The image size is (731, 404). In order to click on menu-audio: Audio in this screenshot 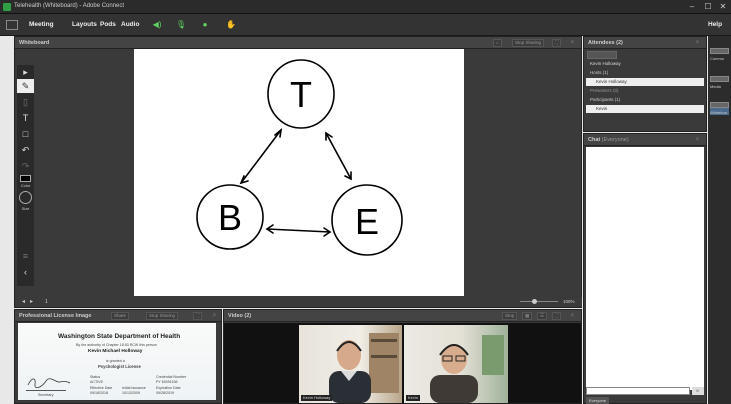, I will do `click(130, 24)`.